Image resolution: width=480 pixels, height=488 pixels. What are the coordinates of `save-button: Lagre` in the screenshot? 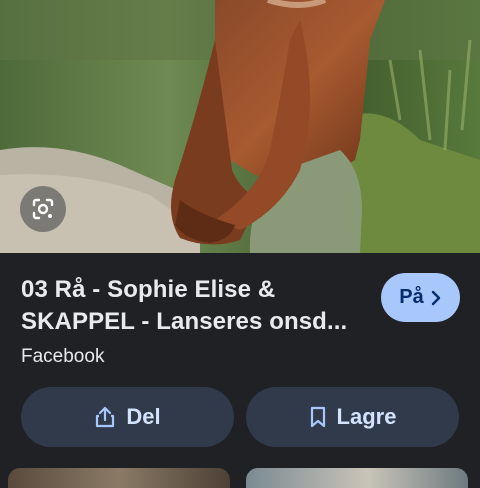 It's located at (352, 417).